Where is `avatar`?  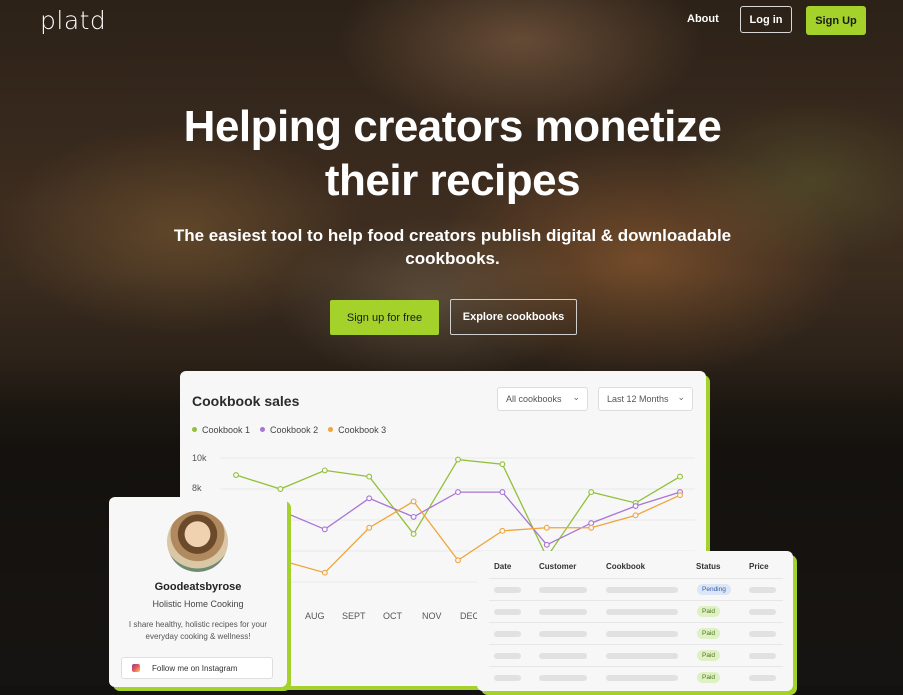 avatar is located at coordinates (197, 541).